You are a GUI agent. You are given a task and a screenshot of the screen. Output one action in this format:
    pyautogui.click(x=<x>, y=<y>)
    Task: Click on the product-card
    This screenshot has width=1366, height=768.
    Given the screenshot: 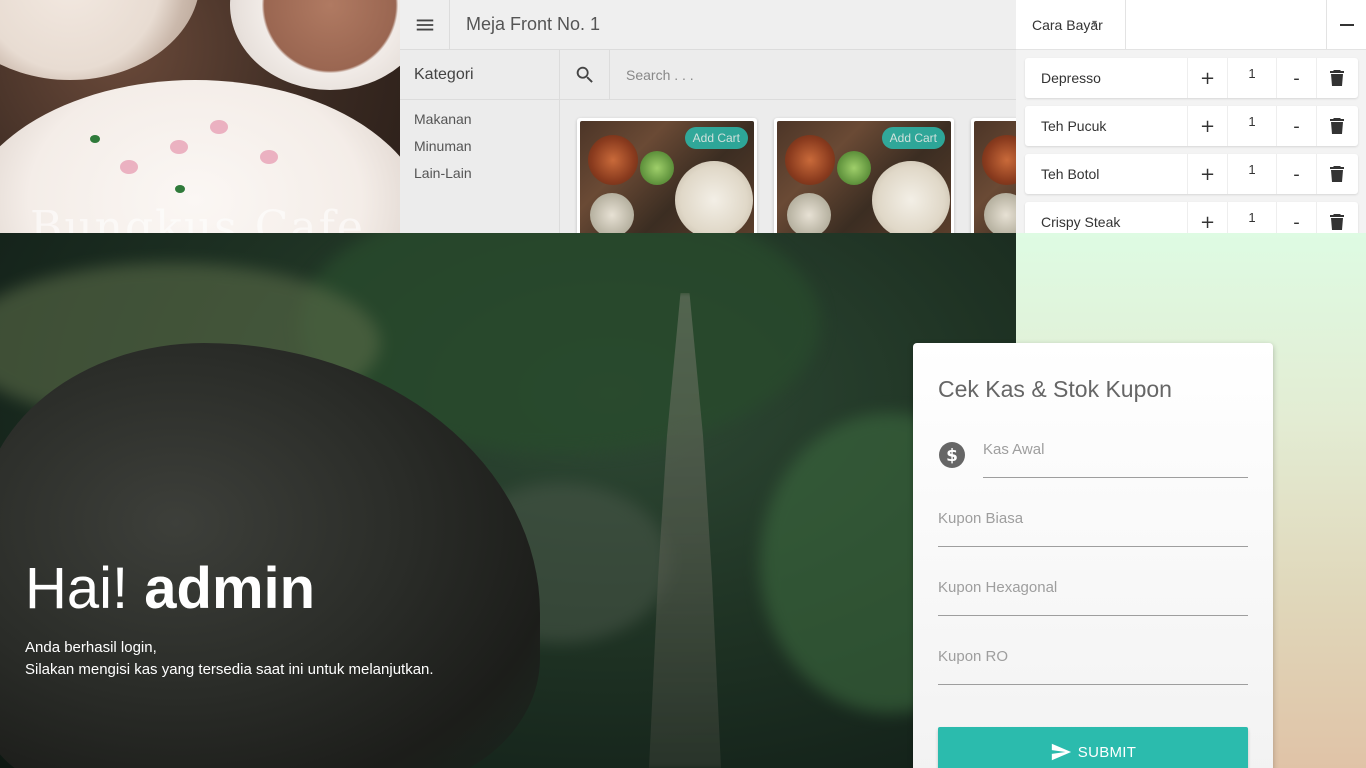 What is the action you would take?
    pyautogui.click(x=993, y=175)
    